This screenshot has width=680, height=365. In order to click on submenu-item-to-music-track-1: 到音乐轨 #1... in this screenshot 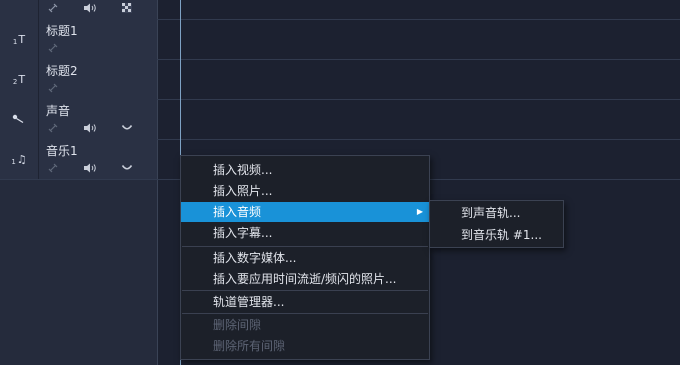, I will do `click(496, 235)`.